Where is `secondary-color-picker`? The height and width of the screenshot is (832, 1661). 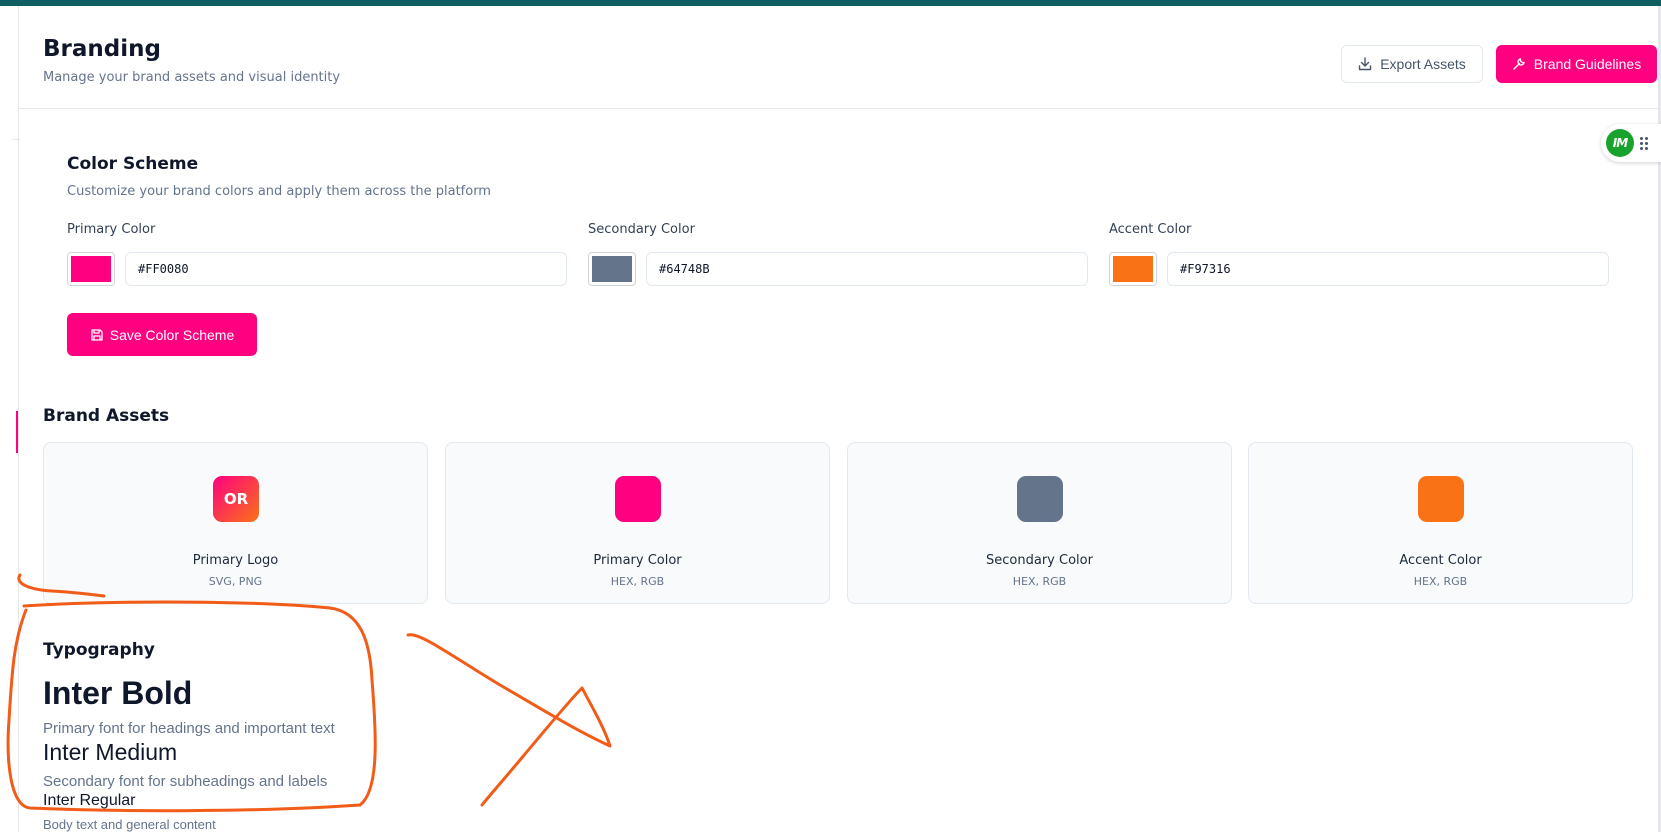 secondary-color-picker is located at coordinates (612, 269).